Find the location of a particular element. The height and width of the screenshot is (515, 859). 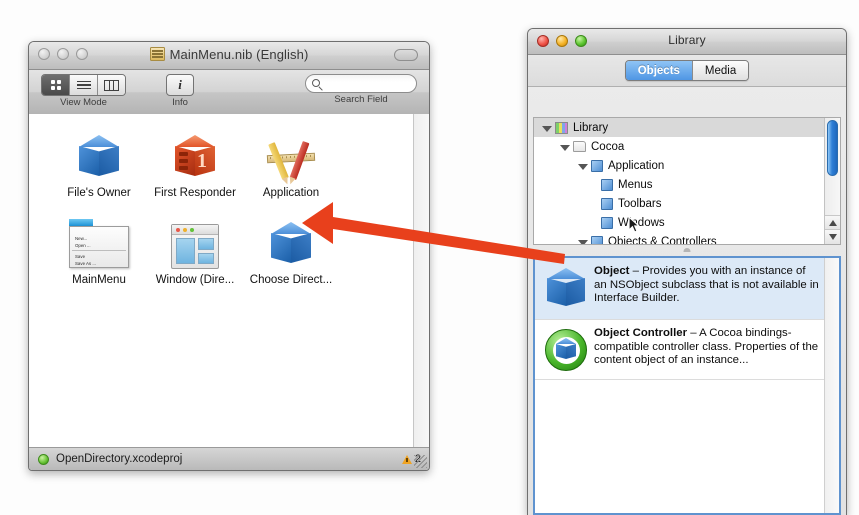

tree-item-label: Cocoa is located at coordinates (608, 146).